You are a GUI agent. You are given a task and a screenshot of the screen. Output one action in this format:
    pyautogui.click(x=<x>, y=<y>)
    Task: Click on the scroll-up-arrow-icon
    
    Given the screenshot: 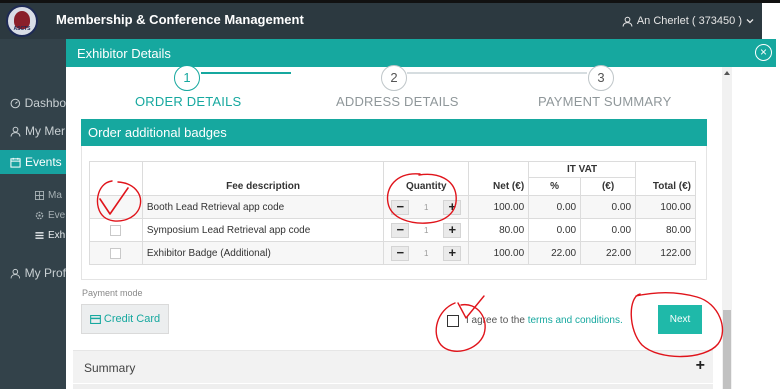 What is the action you would take?
    pyautogui.click(x=727, y=73)
    